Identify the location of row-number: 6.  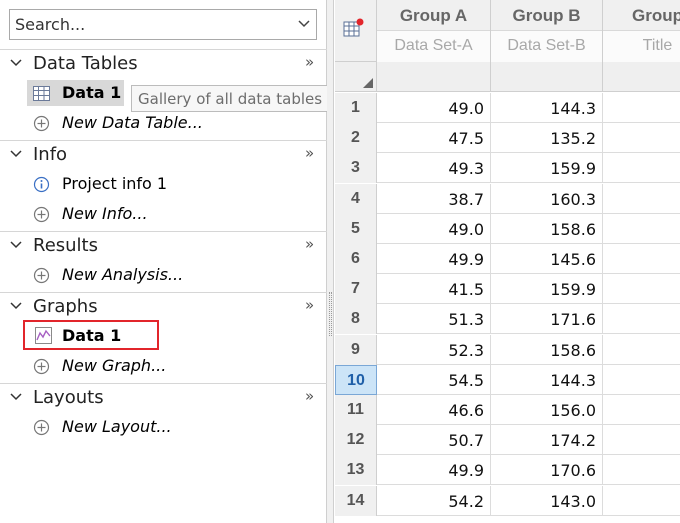
(356, 259).